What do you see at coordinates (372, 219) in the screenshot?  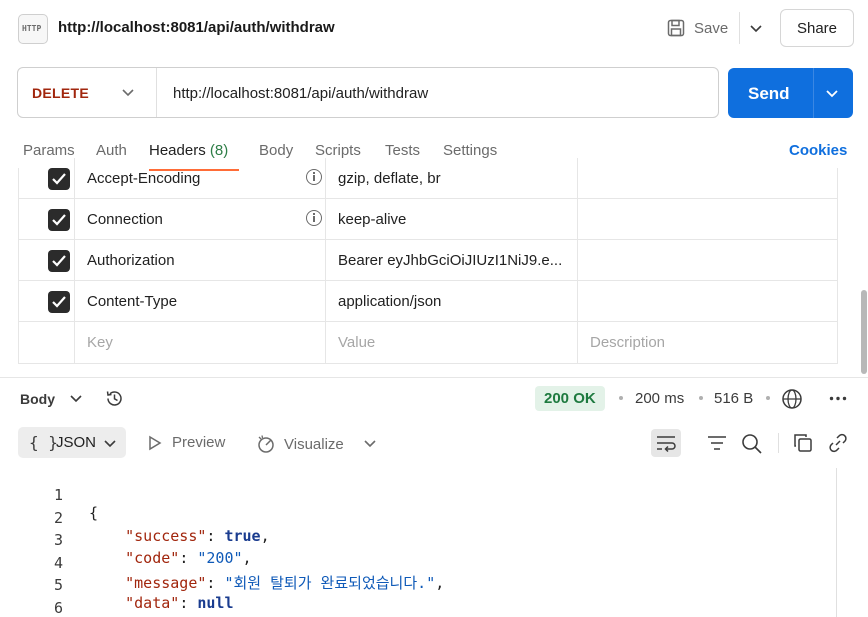 I see `header-value: keep-alive` at bounding box center [372, 219].